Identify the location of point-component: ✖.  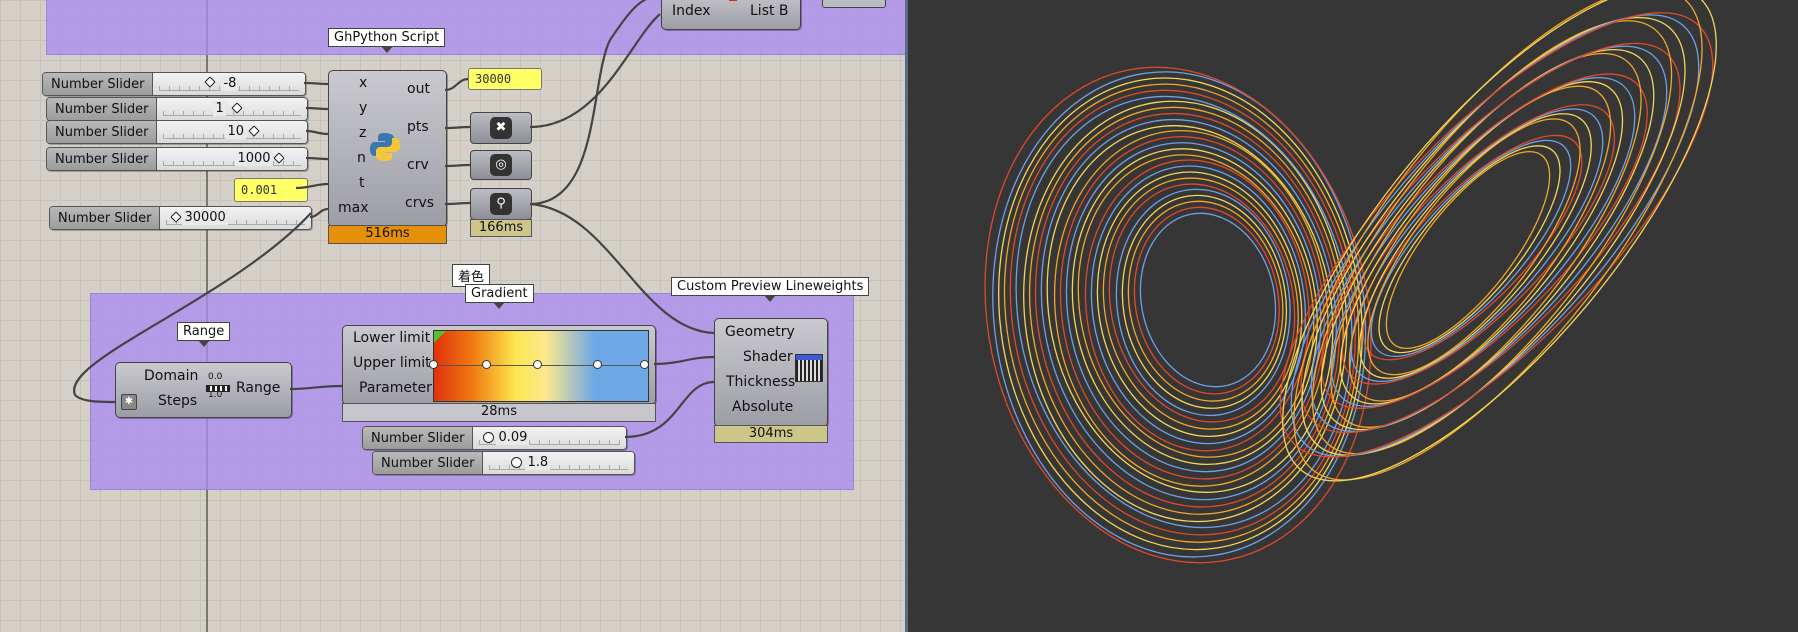
(501, 128).